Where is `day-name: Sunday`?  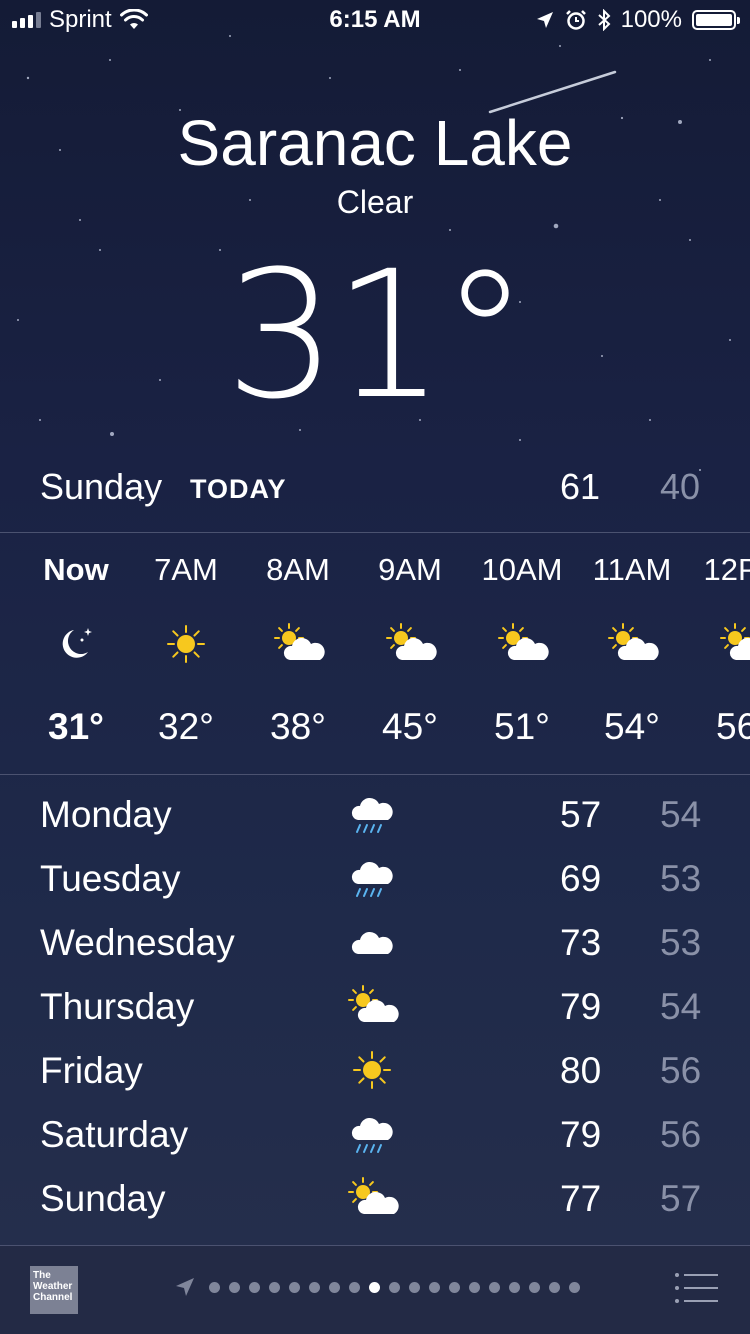
day-name: Sunday is located at coordinates (103, 1198).